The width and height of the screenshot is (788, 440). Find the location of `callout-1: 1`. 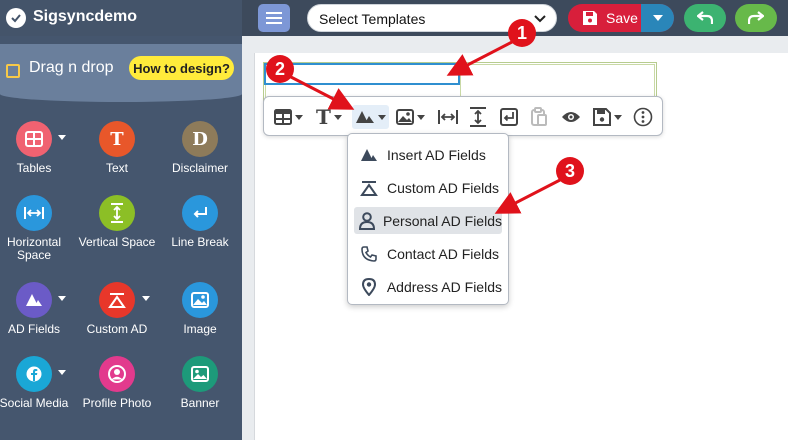

callout-1: 1 is located at coordinates (522, 33).